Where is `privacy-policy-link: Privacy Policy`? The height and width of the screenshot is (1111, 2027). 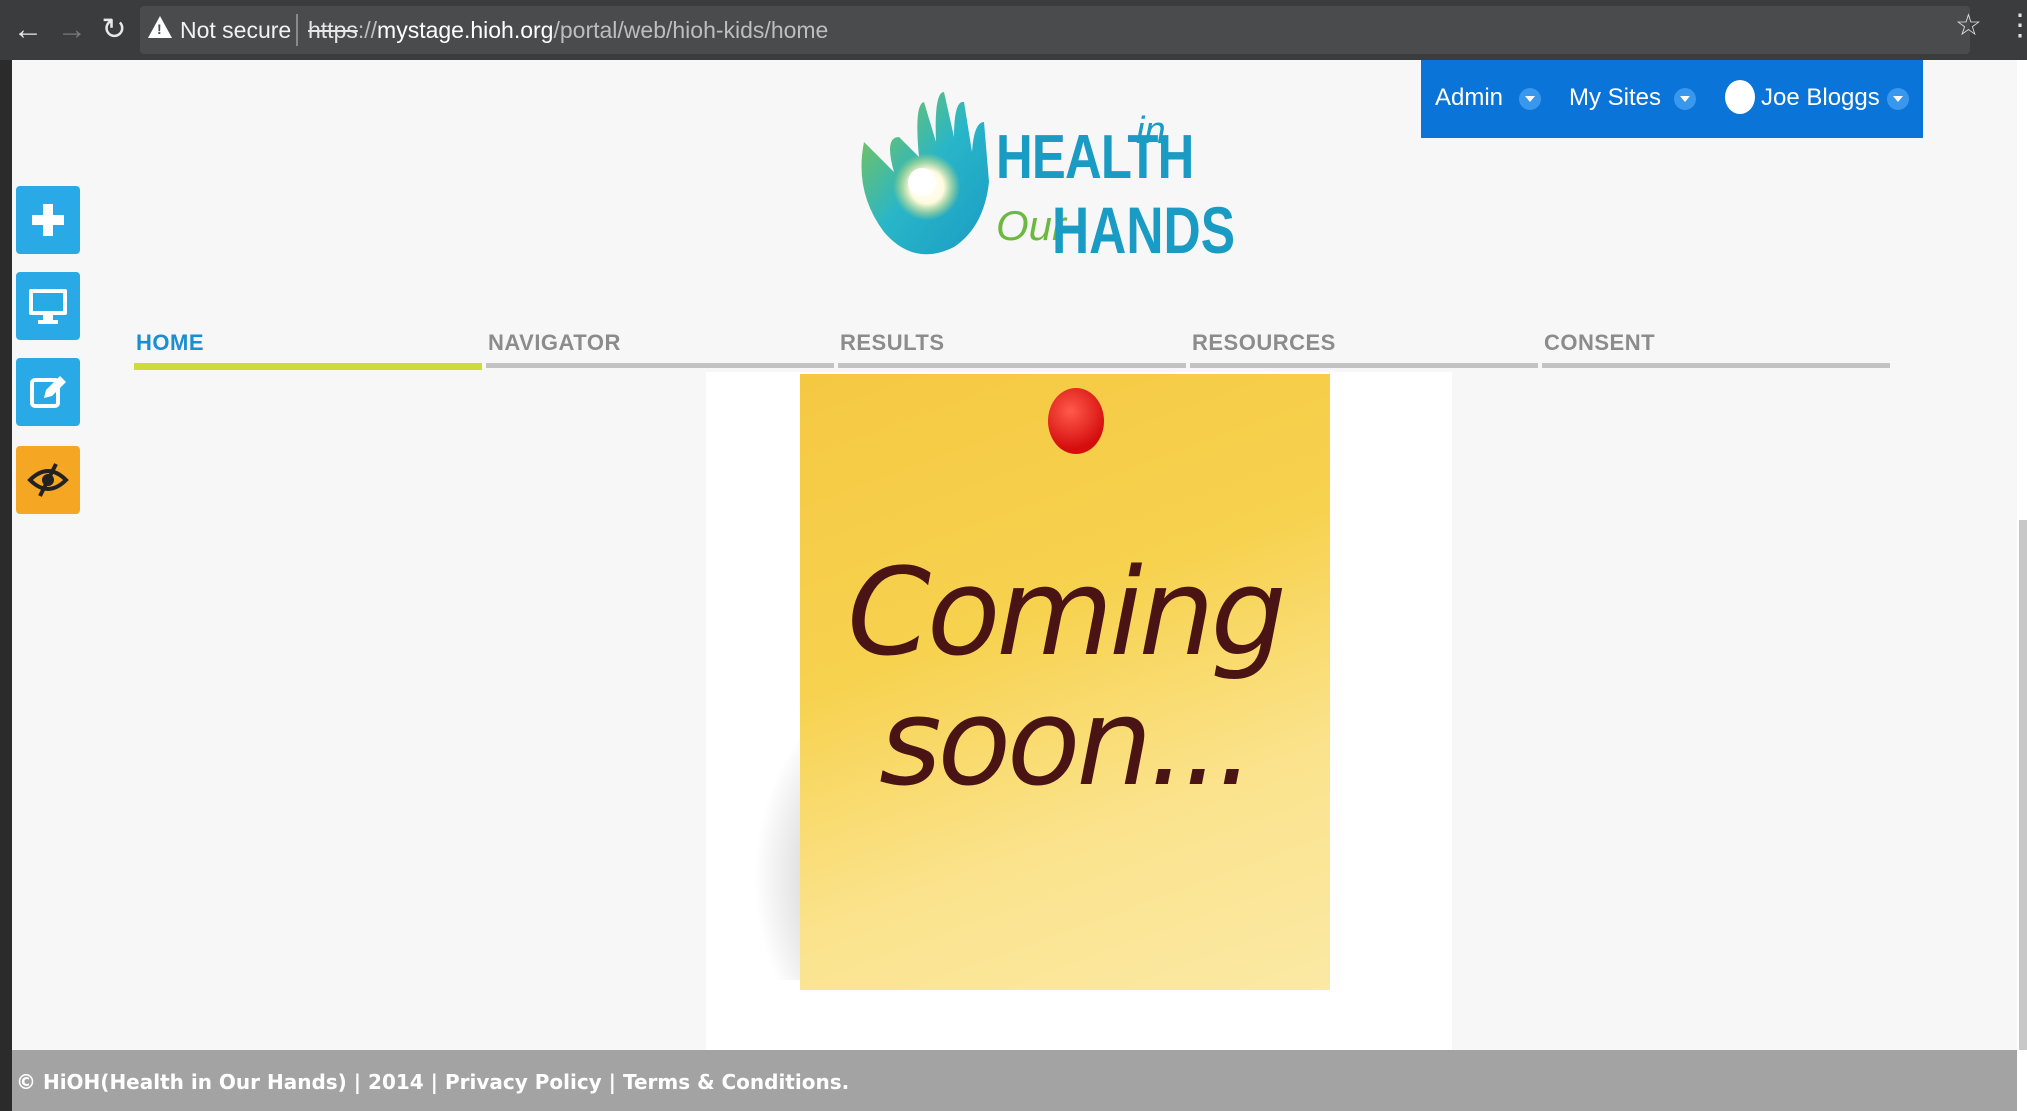 privacy-policy-link: Privacy Policy is located at coordinates (523, 1082).